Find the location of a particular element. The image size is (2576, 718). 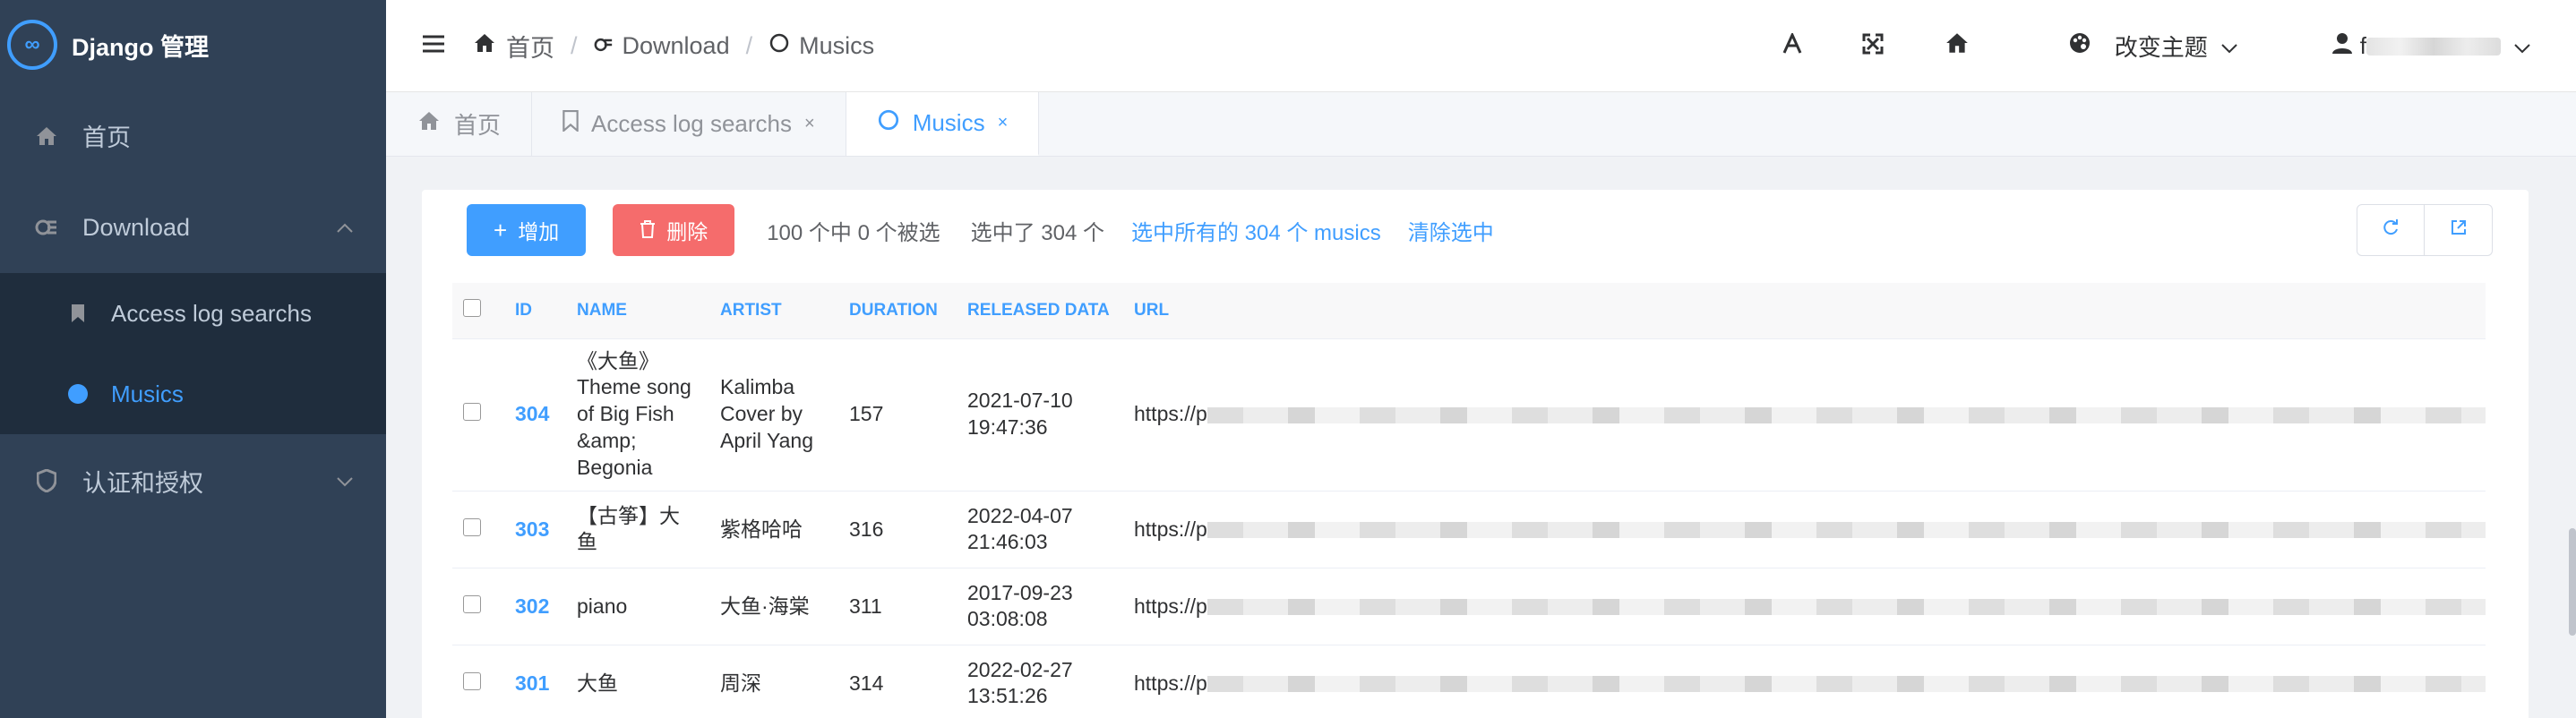

tab-access-log-searchs: Access log searchs × is located at coordinates (689, 124).